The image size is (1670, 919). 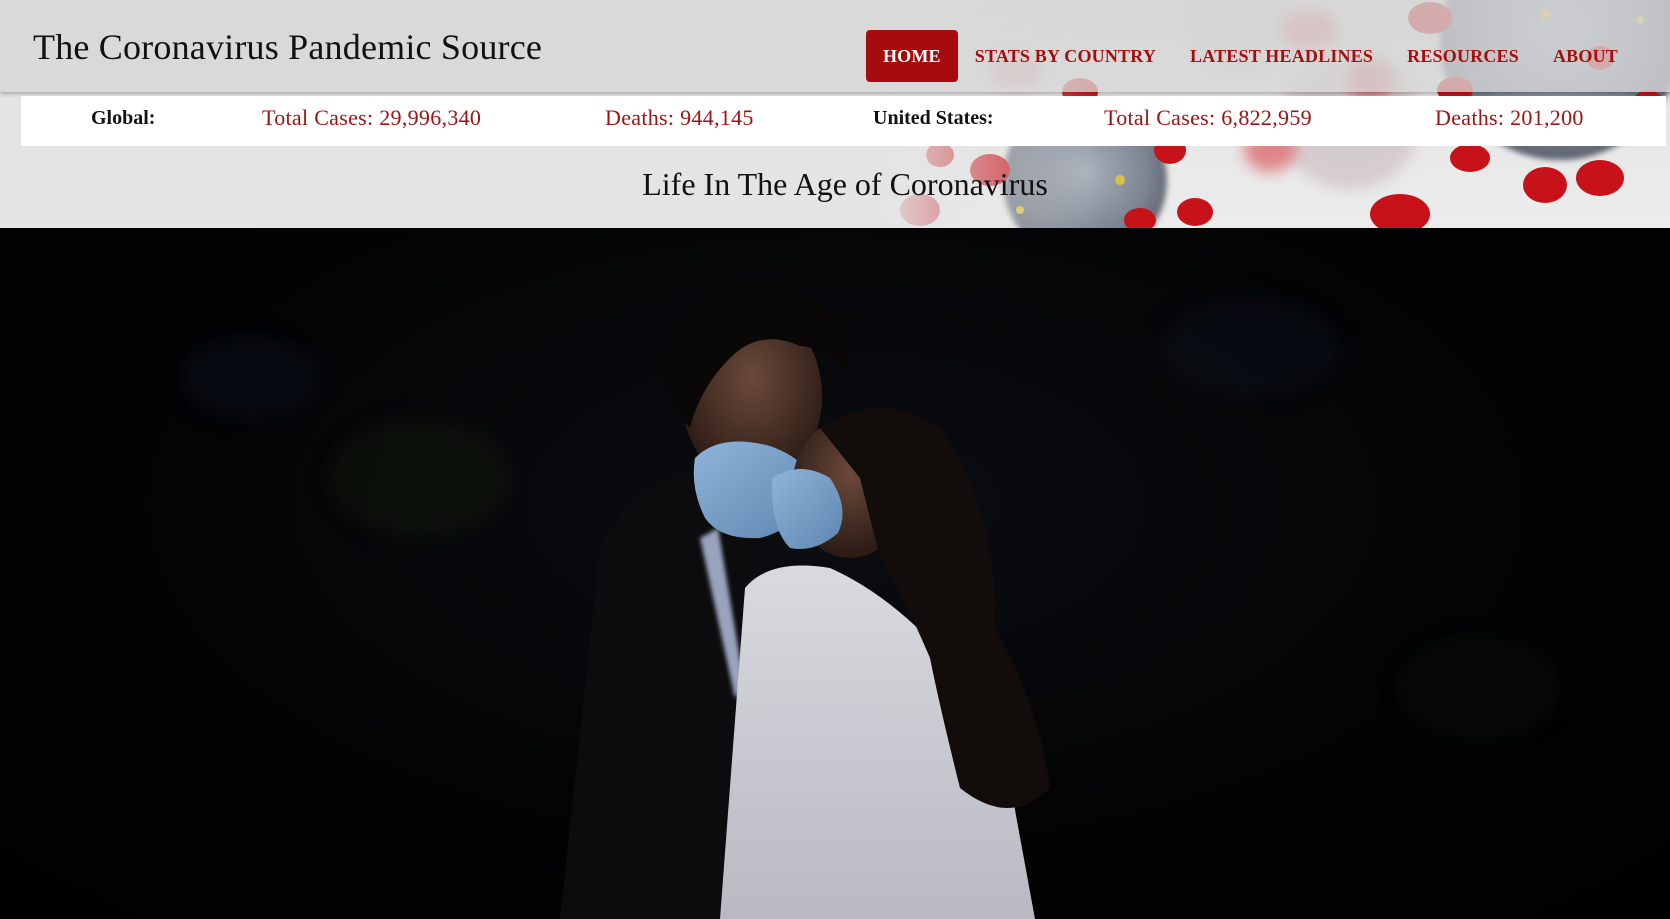 I want to click on global-total-cases: Total Cases: 29,996,340, so click(x=372, y=117).